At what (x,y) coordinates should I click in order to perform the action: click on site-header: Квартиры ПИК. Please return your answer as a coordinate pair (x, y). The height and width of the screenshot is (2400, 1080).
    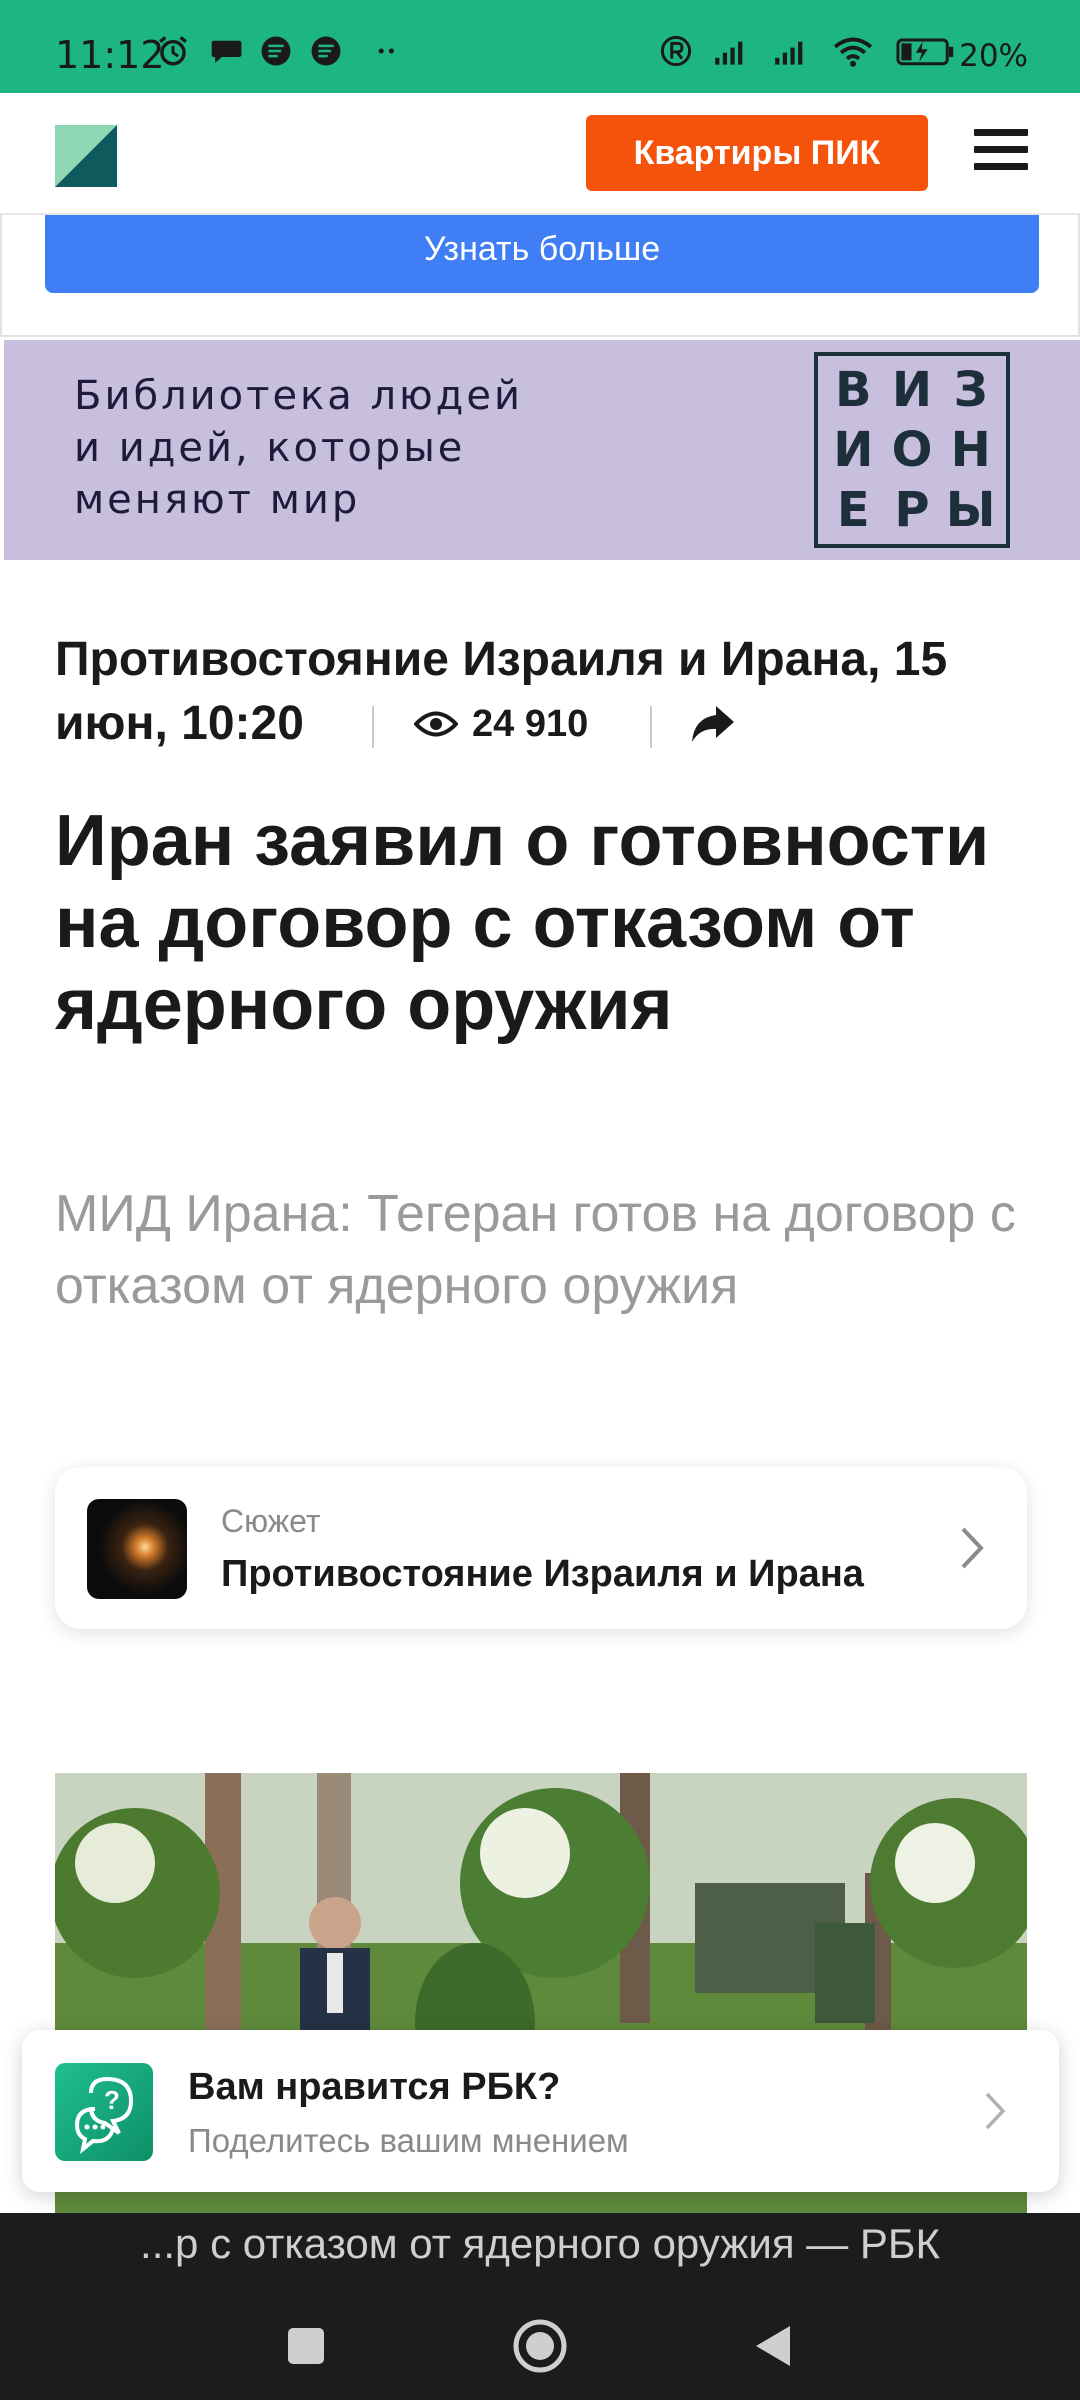
    Looking at the image, I should click on (540, 154).